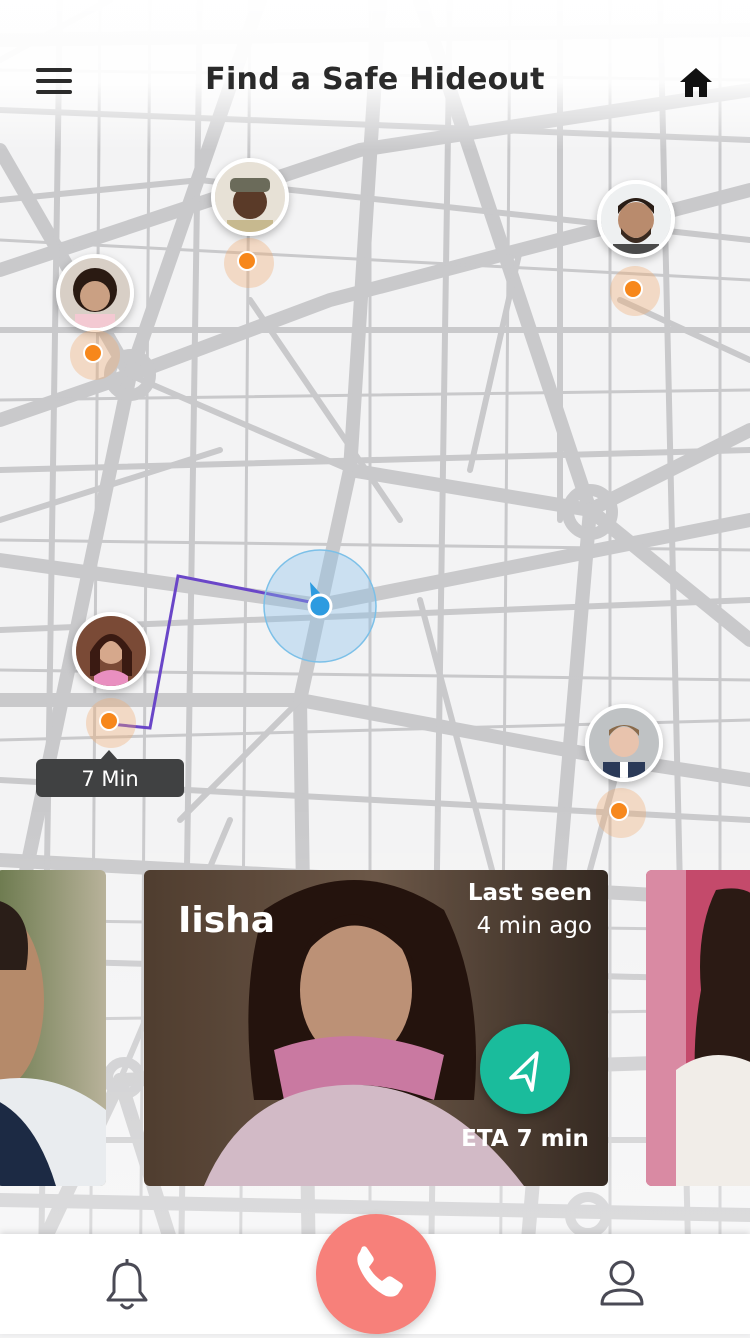 This screenshot has width=750, height=1338. Describe the element at coordinates (636, 219) in the screenshot. I see `contact-avatar-bearded-man` at that location.